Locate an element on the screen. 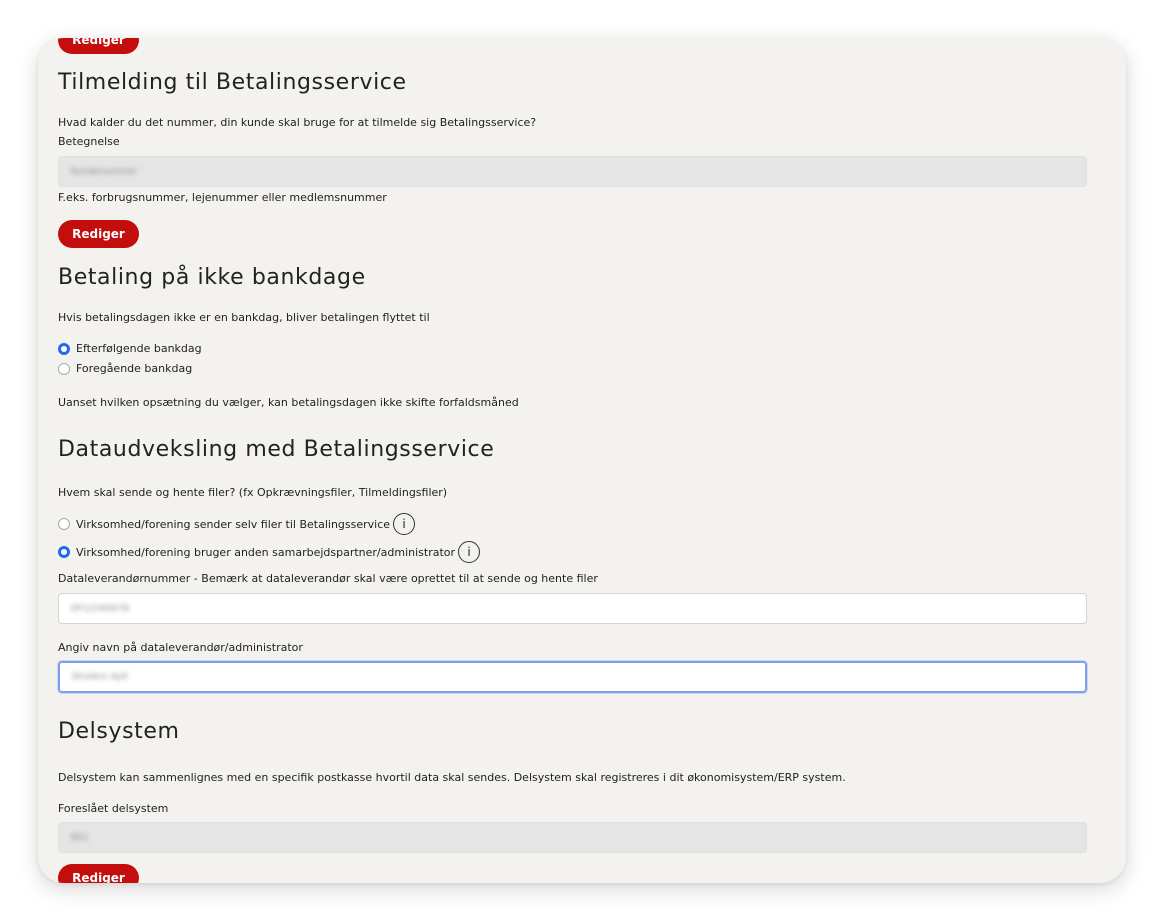  section-title-delsystem: Delsystem is located at coordinates (119, 731).